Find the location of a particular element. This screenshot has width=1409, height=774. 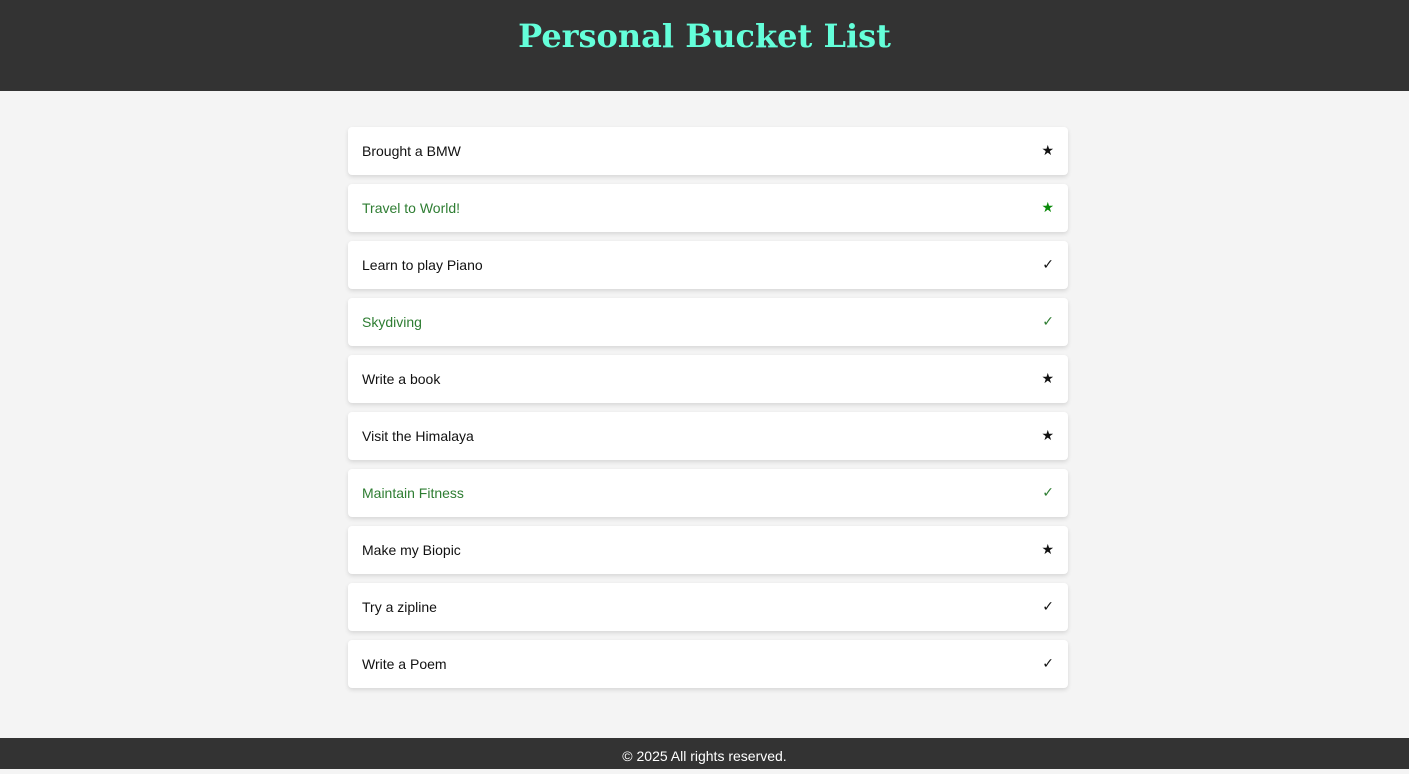

item-label: Brought a BMW is located at coordinates (411, 151).